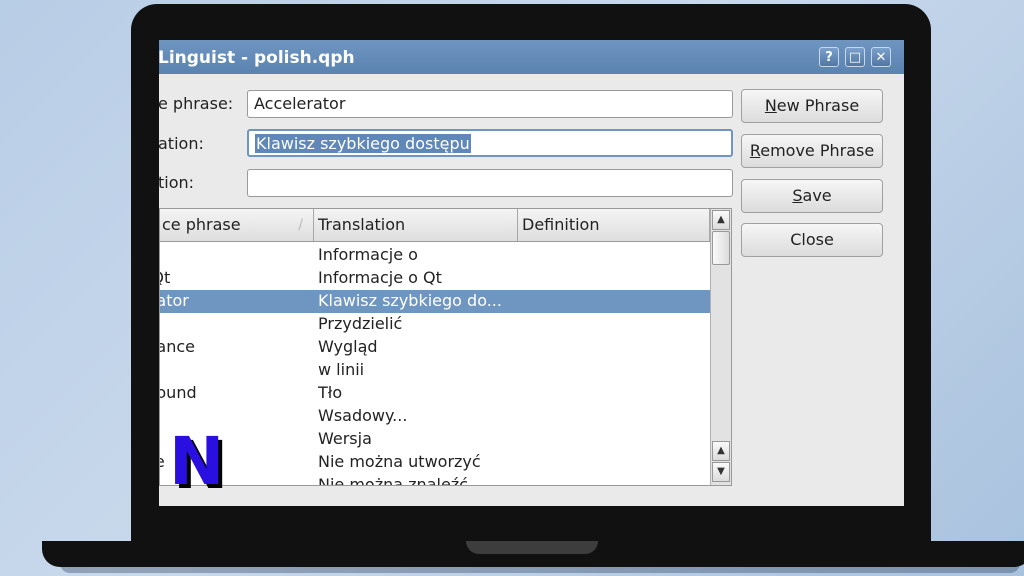 Image resolution: width=1024 pixels, height=576 pixels. What do you see at coordinates (435, 370) in the screenshot?
I see `table-row: e w linii` at bounding box center [435, 370].